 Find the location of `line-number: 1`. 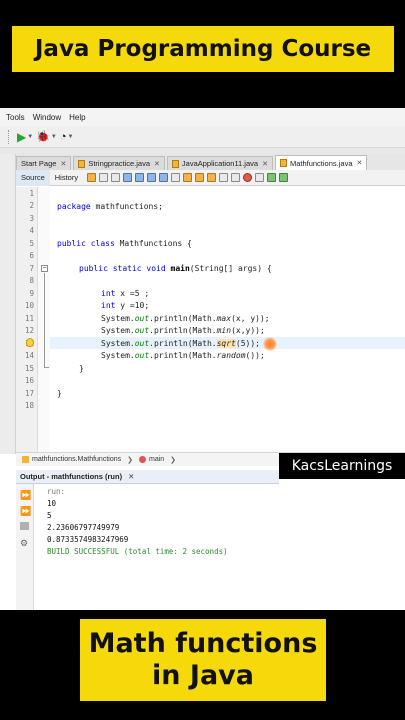

line-number: 1 is located at coordinates (31, 193).